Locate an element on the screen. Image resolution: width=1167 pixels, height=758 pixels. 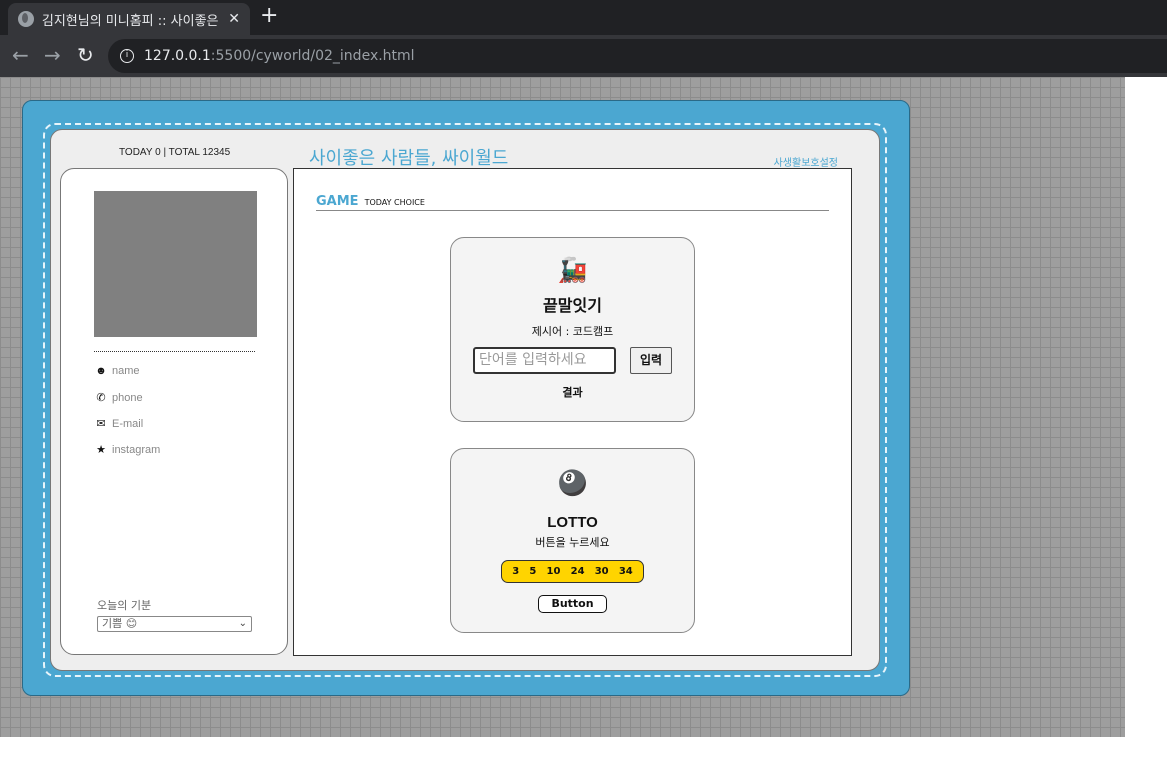
back-arrow-icon: ← is located at coordinates (20, 55).